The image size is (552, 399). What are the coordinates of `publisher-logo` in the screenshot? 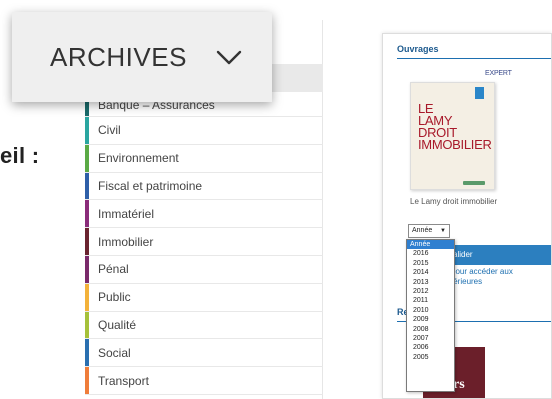 It's located at (474, 183).